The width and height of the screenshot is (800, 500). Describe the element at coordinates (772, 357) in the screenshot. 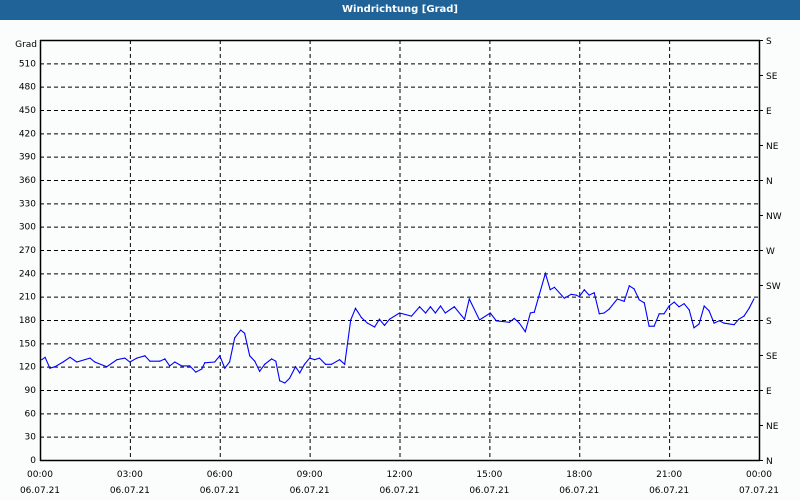

I see `right-axis-label: SE` at that location.